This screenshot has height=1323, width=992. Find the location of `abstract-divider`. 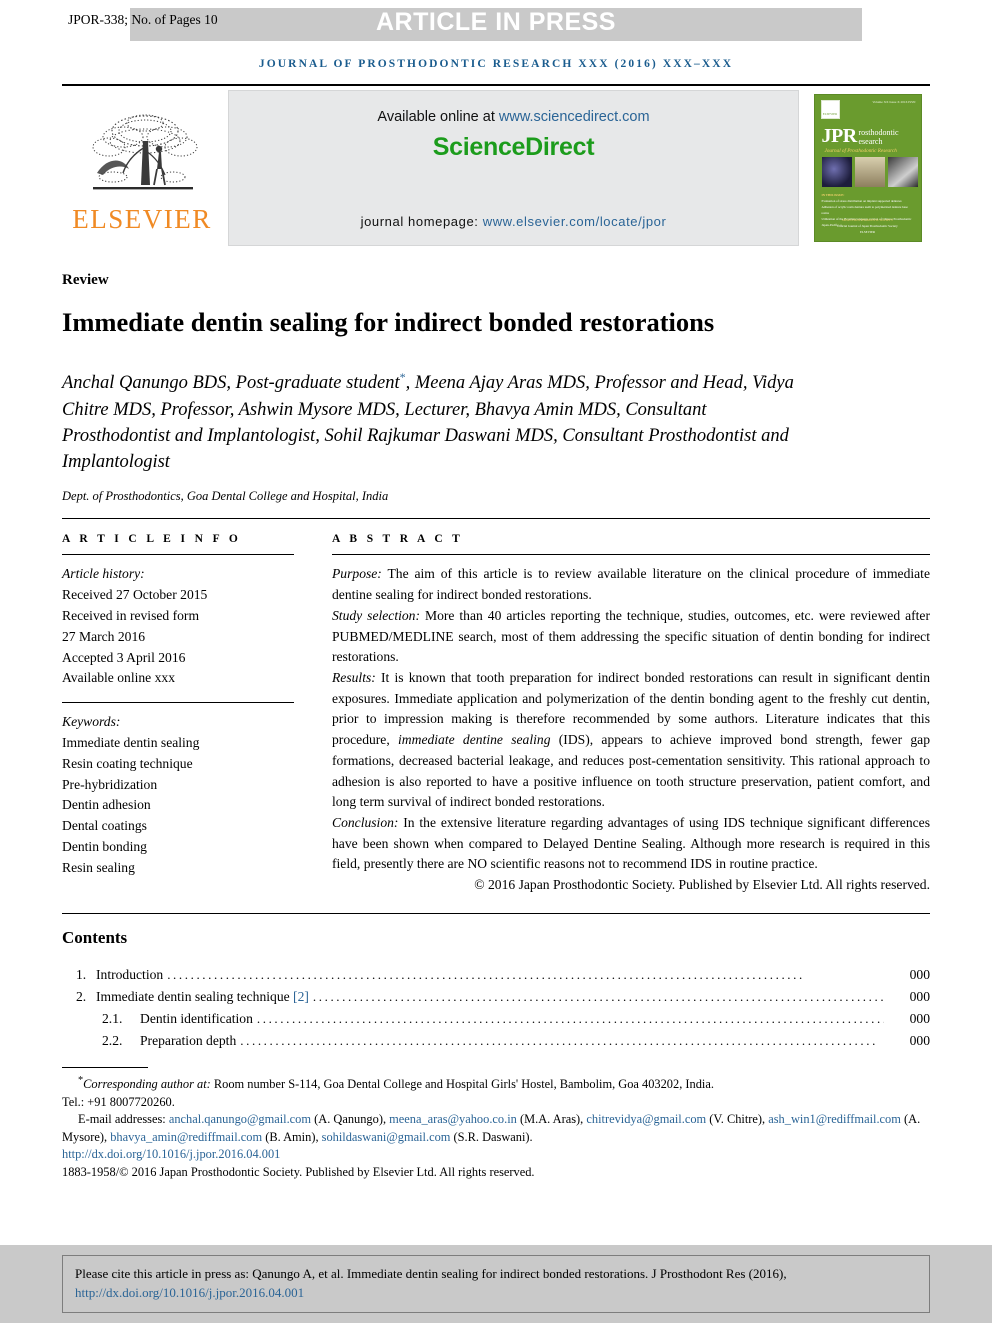

abstract-divider is located at coordinates (631, 555).